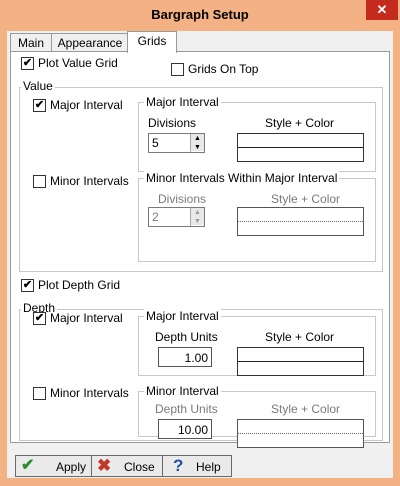  What do you see at coordinates (176, 143) in the screenshot?
I see `value-major-divisions-spinner: 5 ▲ ▼` at bounding box center [176, 143].